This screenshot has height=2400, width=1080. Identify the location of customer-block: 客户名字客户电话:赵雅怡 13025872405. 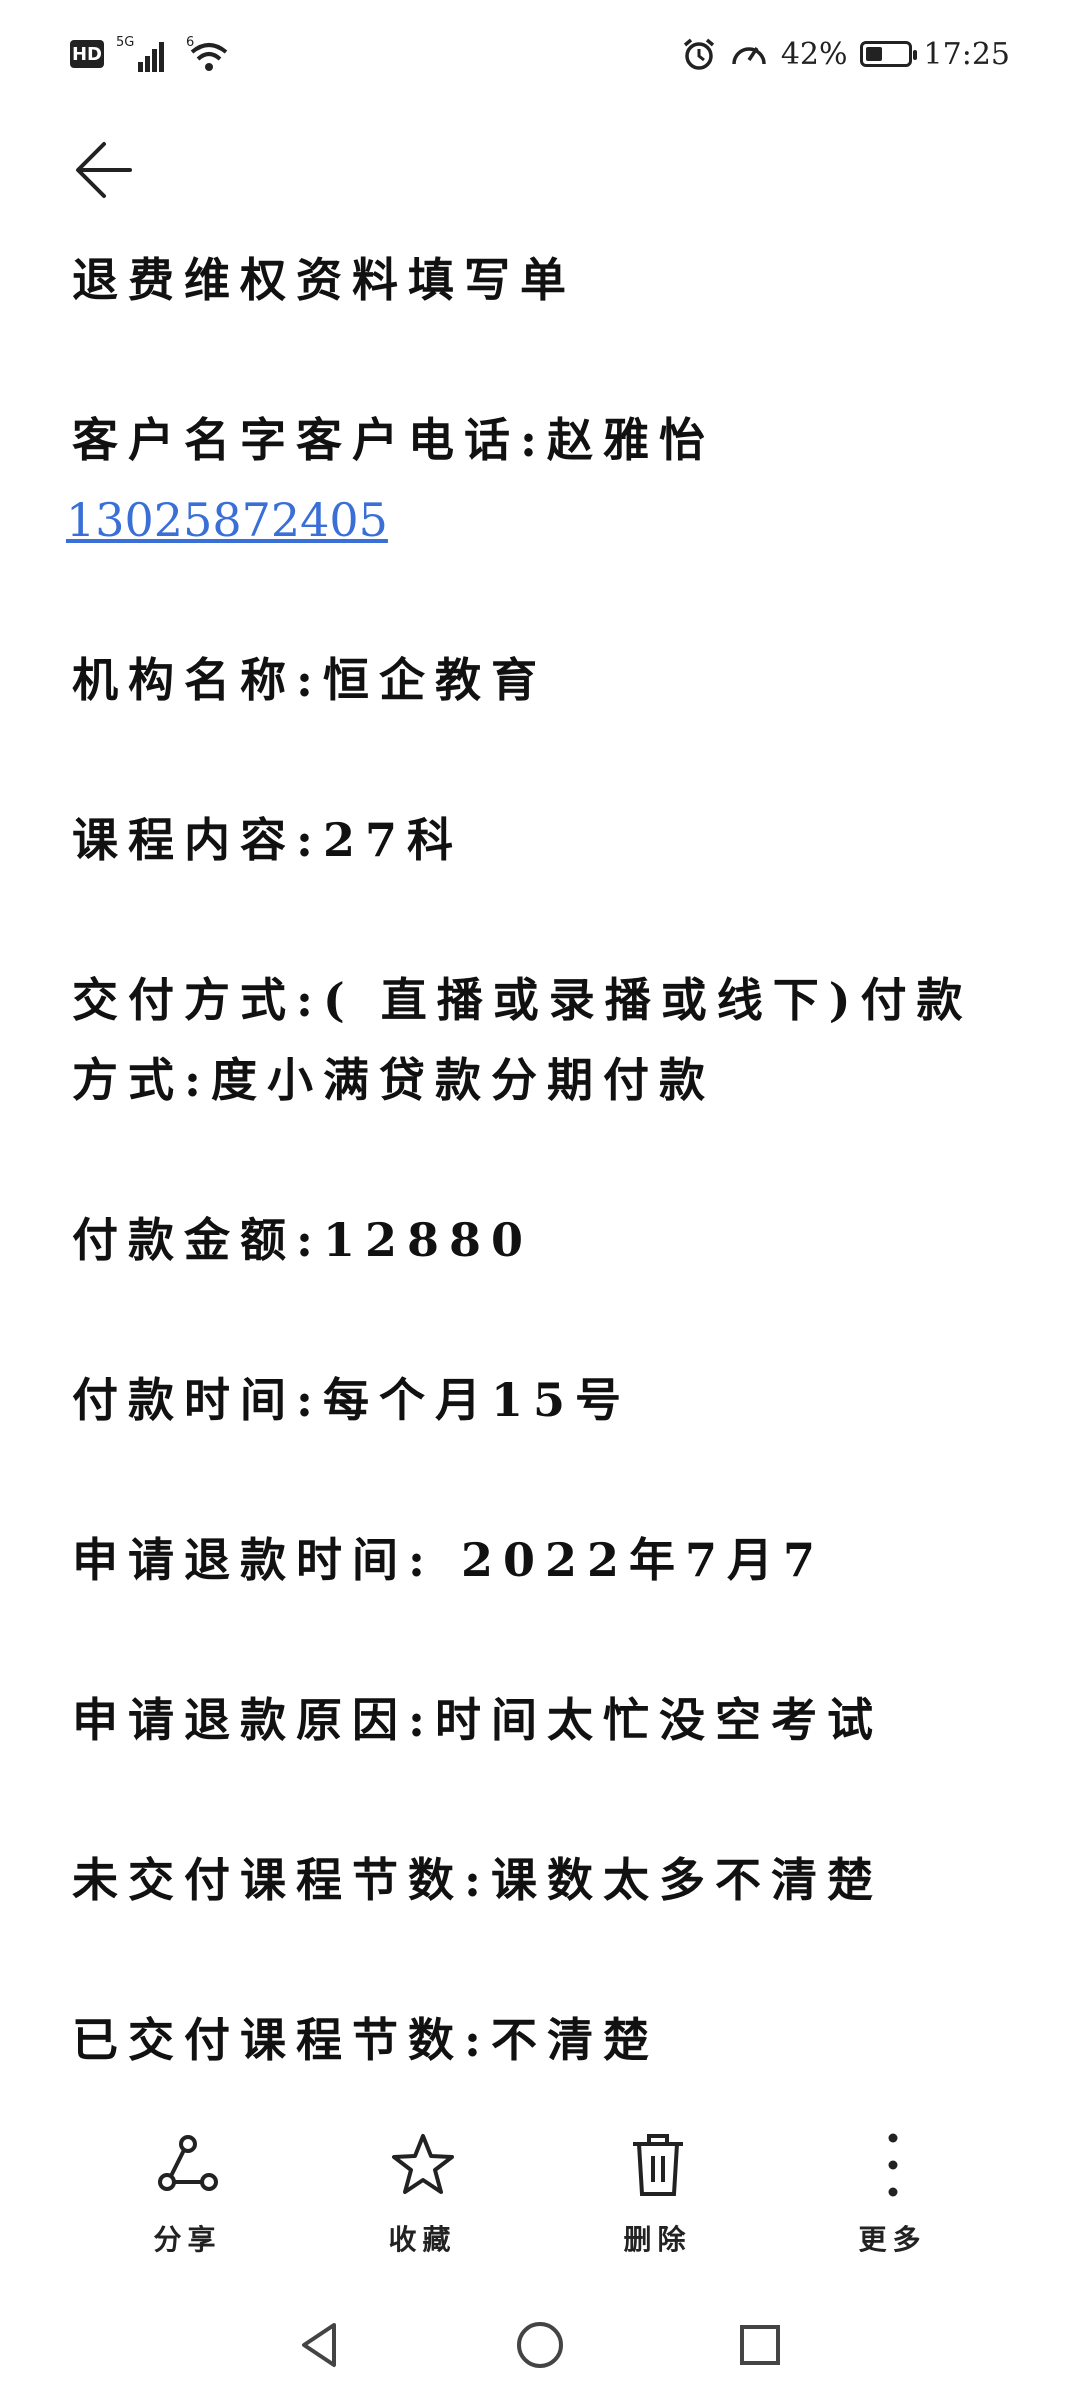
(534, 480).